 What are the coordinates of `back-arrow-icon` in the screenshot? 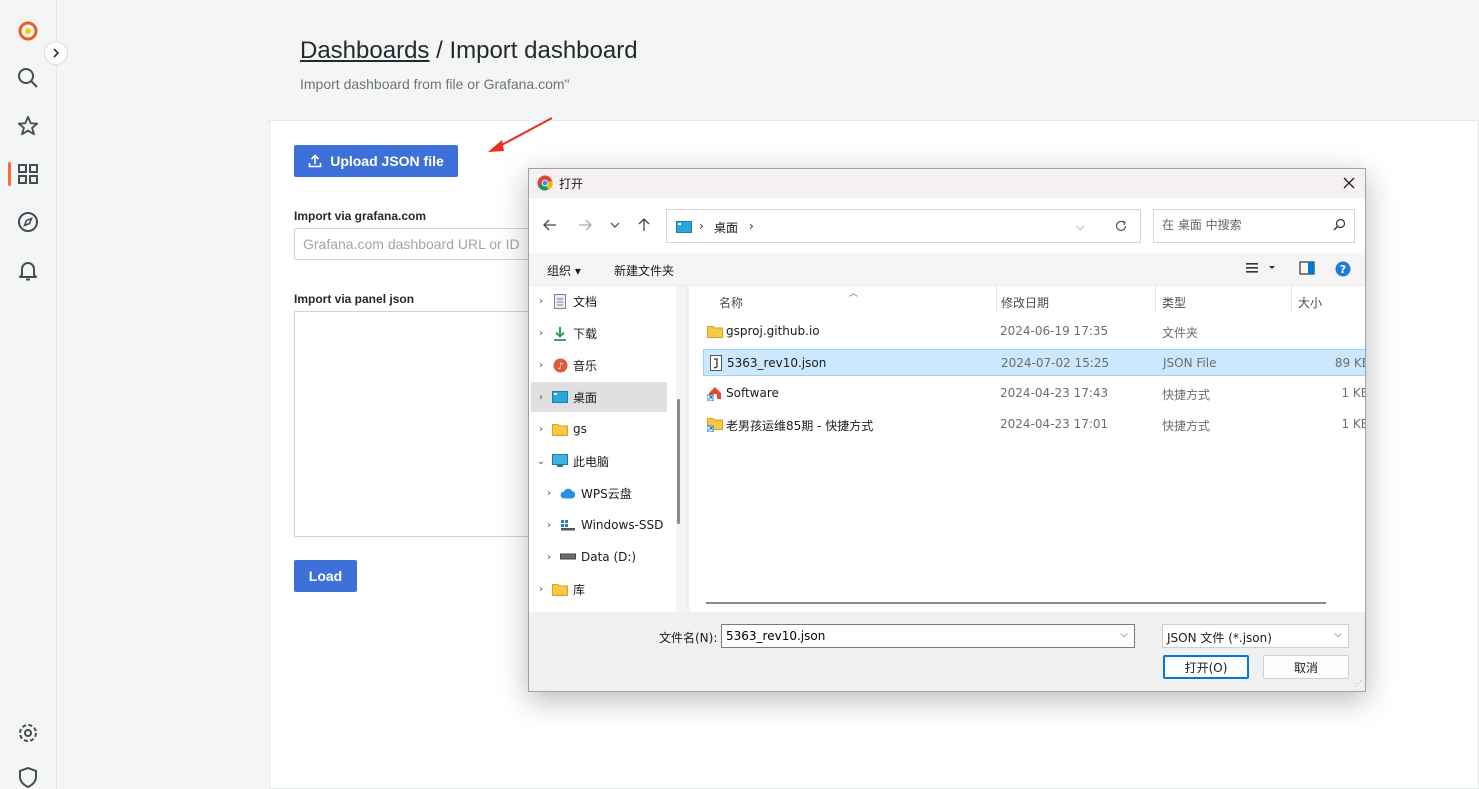 It's located at (550, 225).